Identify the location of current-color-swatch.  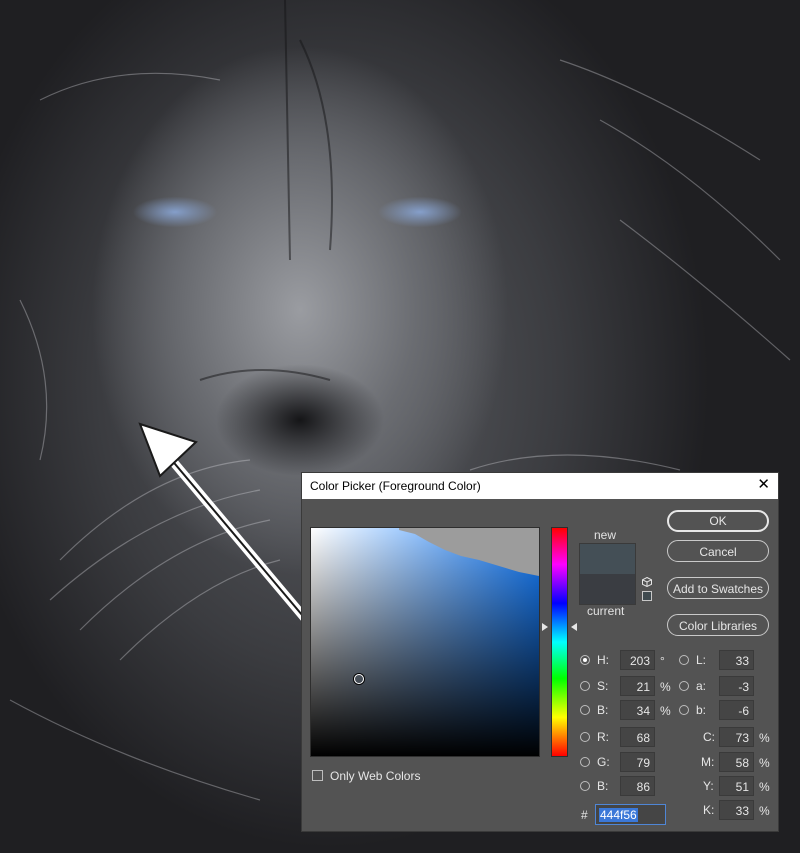
(607, 589).